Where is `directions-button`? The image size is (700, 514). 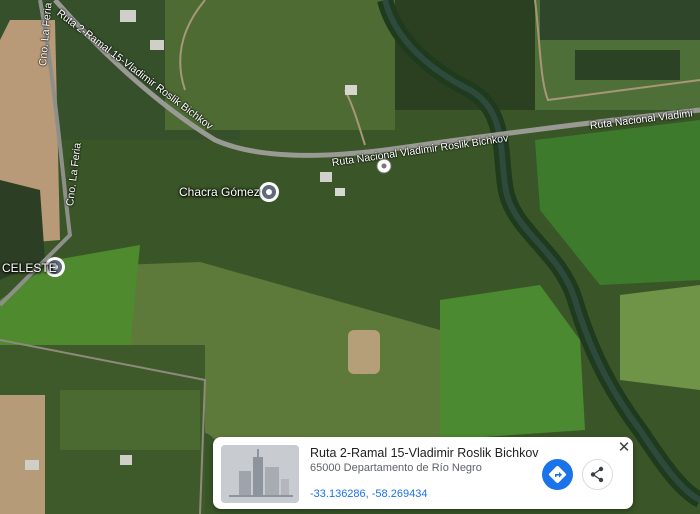
directions-button is located at coordinates (557, 474).